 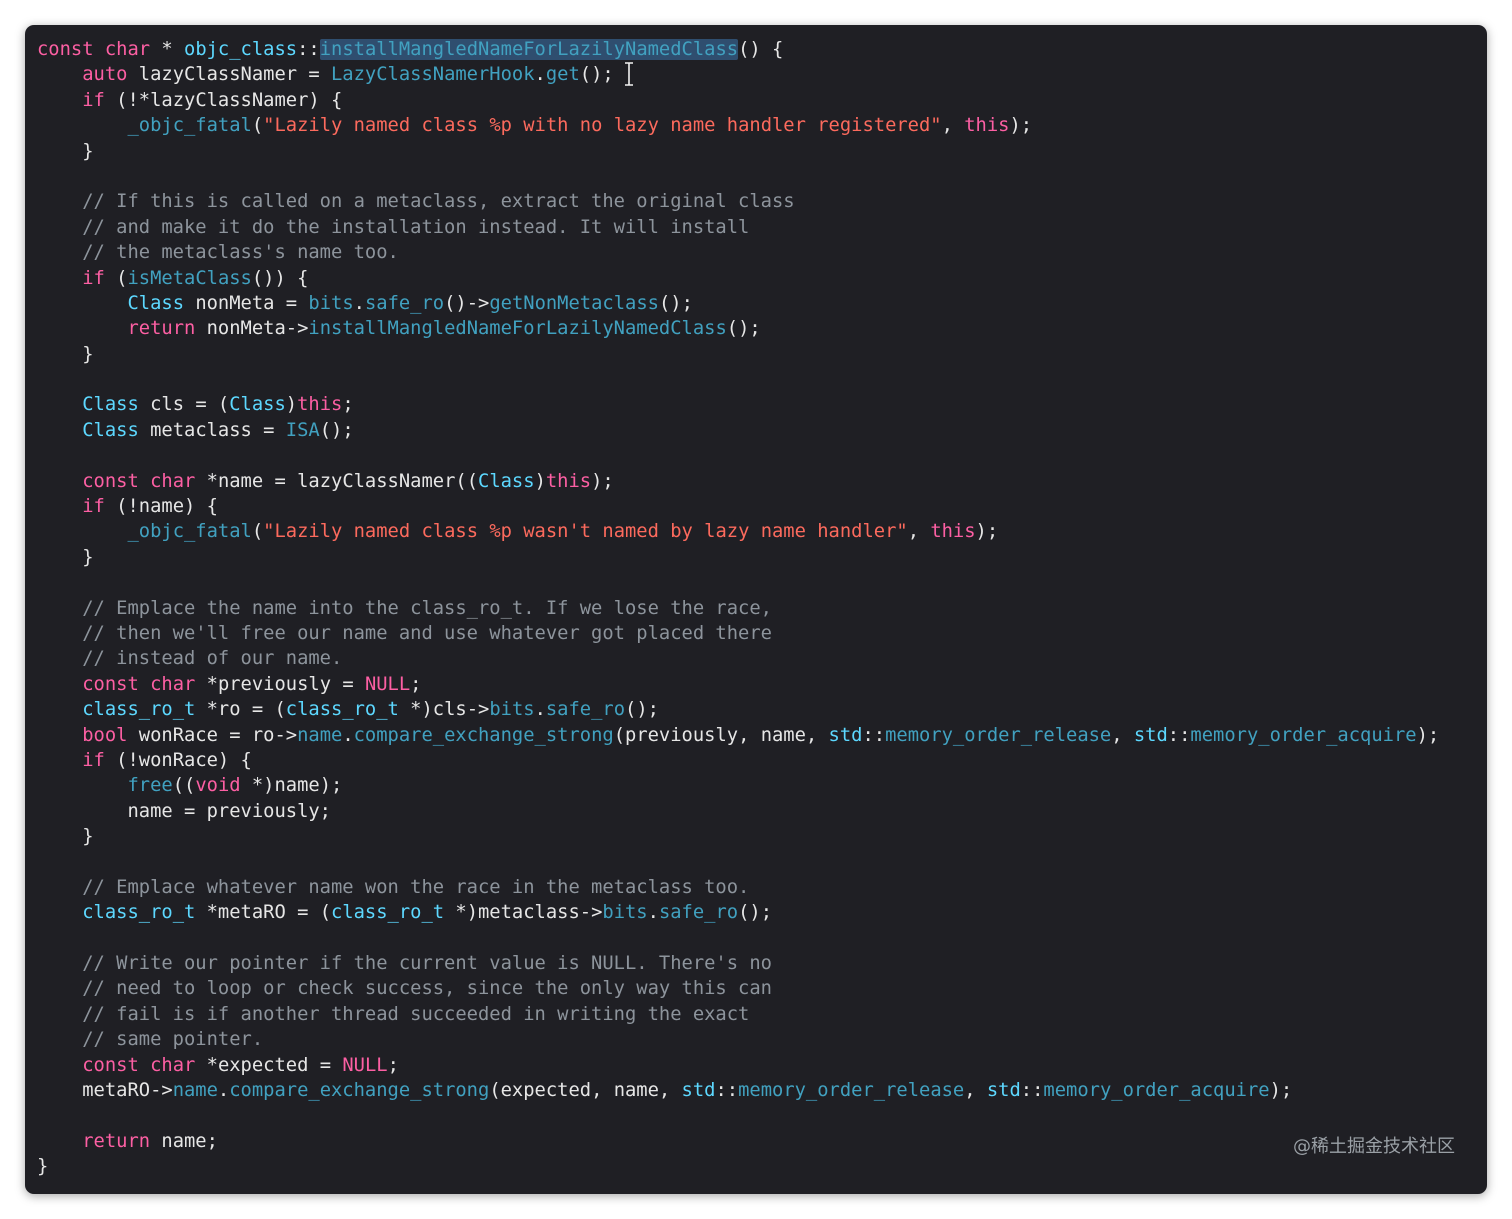 I want to click on code-token: compare_exchange_strong, so click(x=359, y=1091).